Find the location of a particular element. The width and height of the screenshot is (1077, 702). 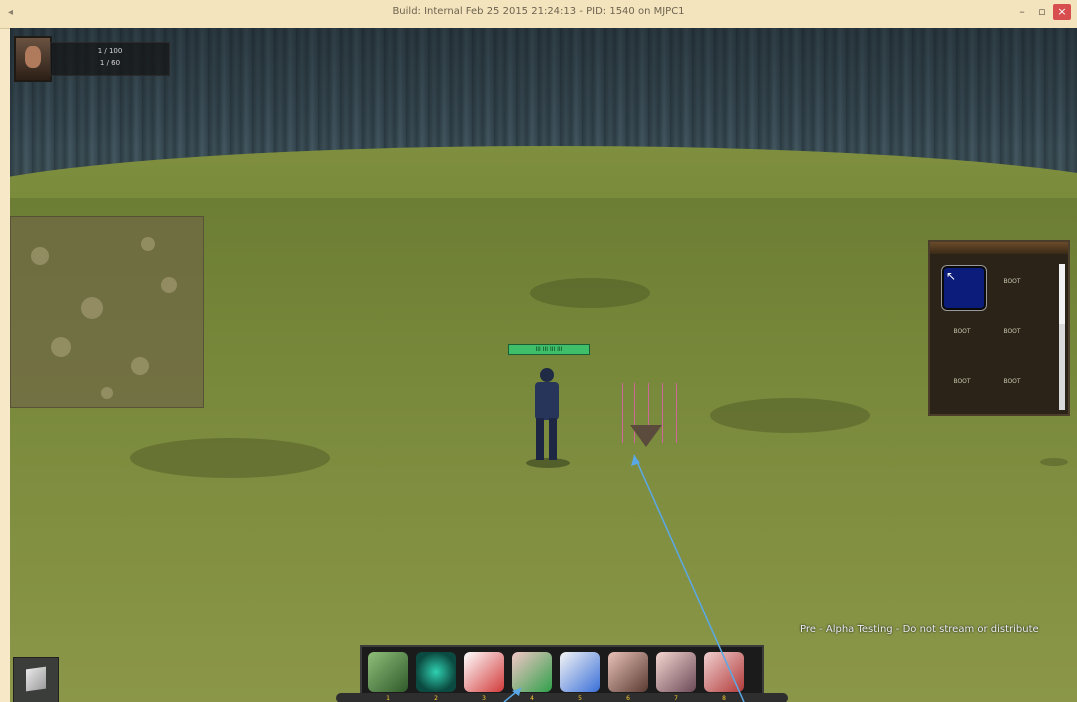

inventory-panel: ↖ BOOT BOOT BOOT BOOT BOOT is located at coordinates (999, 328).